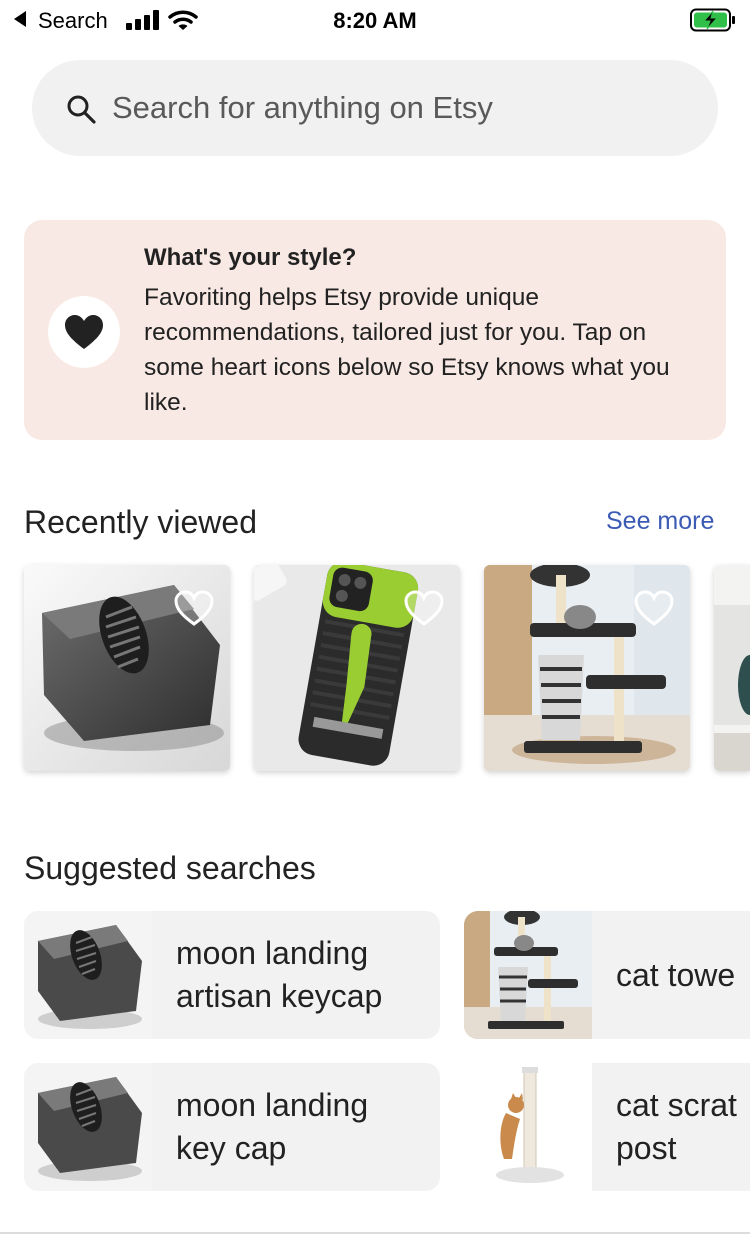 The width and height of the screenshot is (750, 1234). Describe the element at coordinates (676, 974) in the screenshot. I see `suggestion-label: cat towe` at that location.